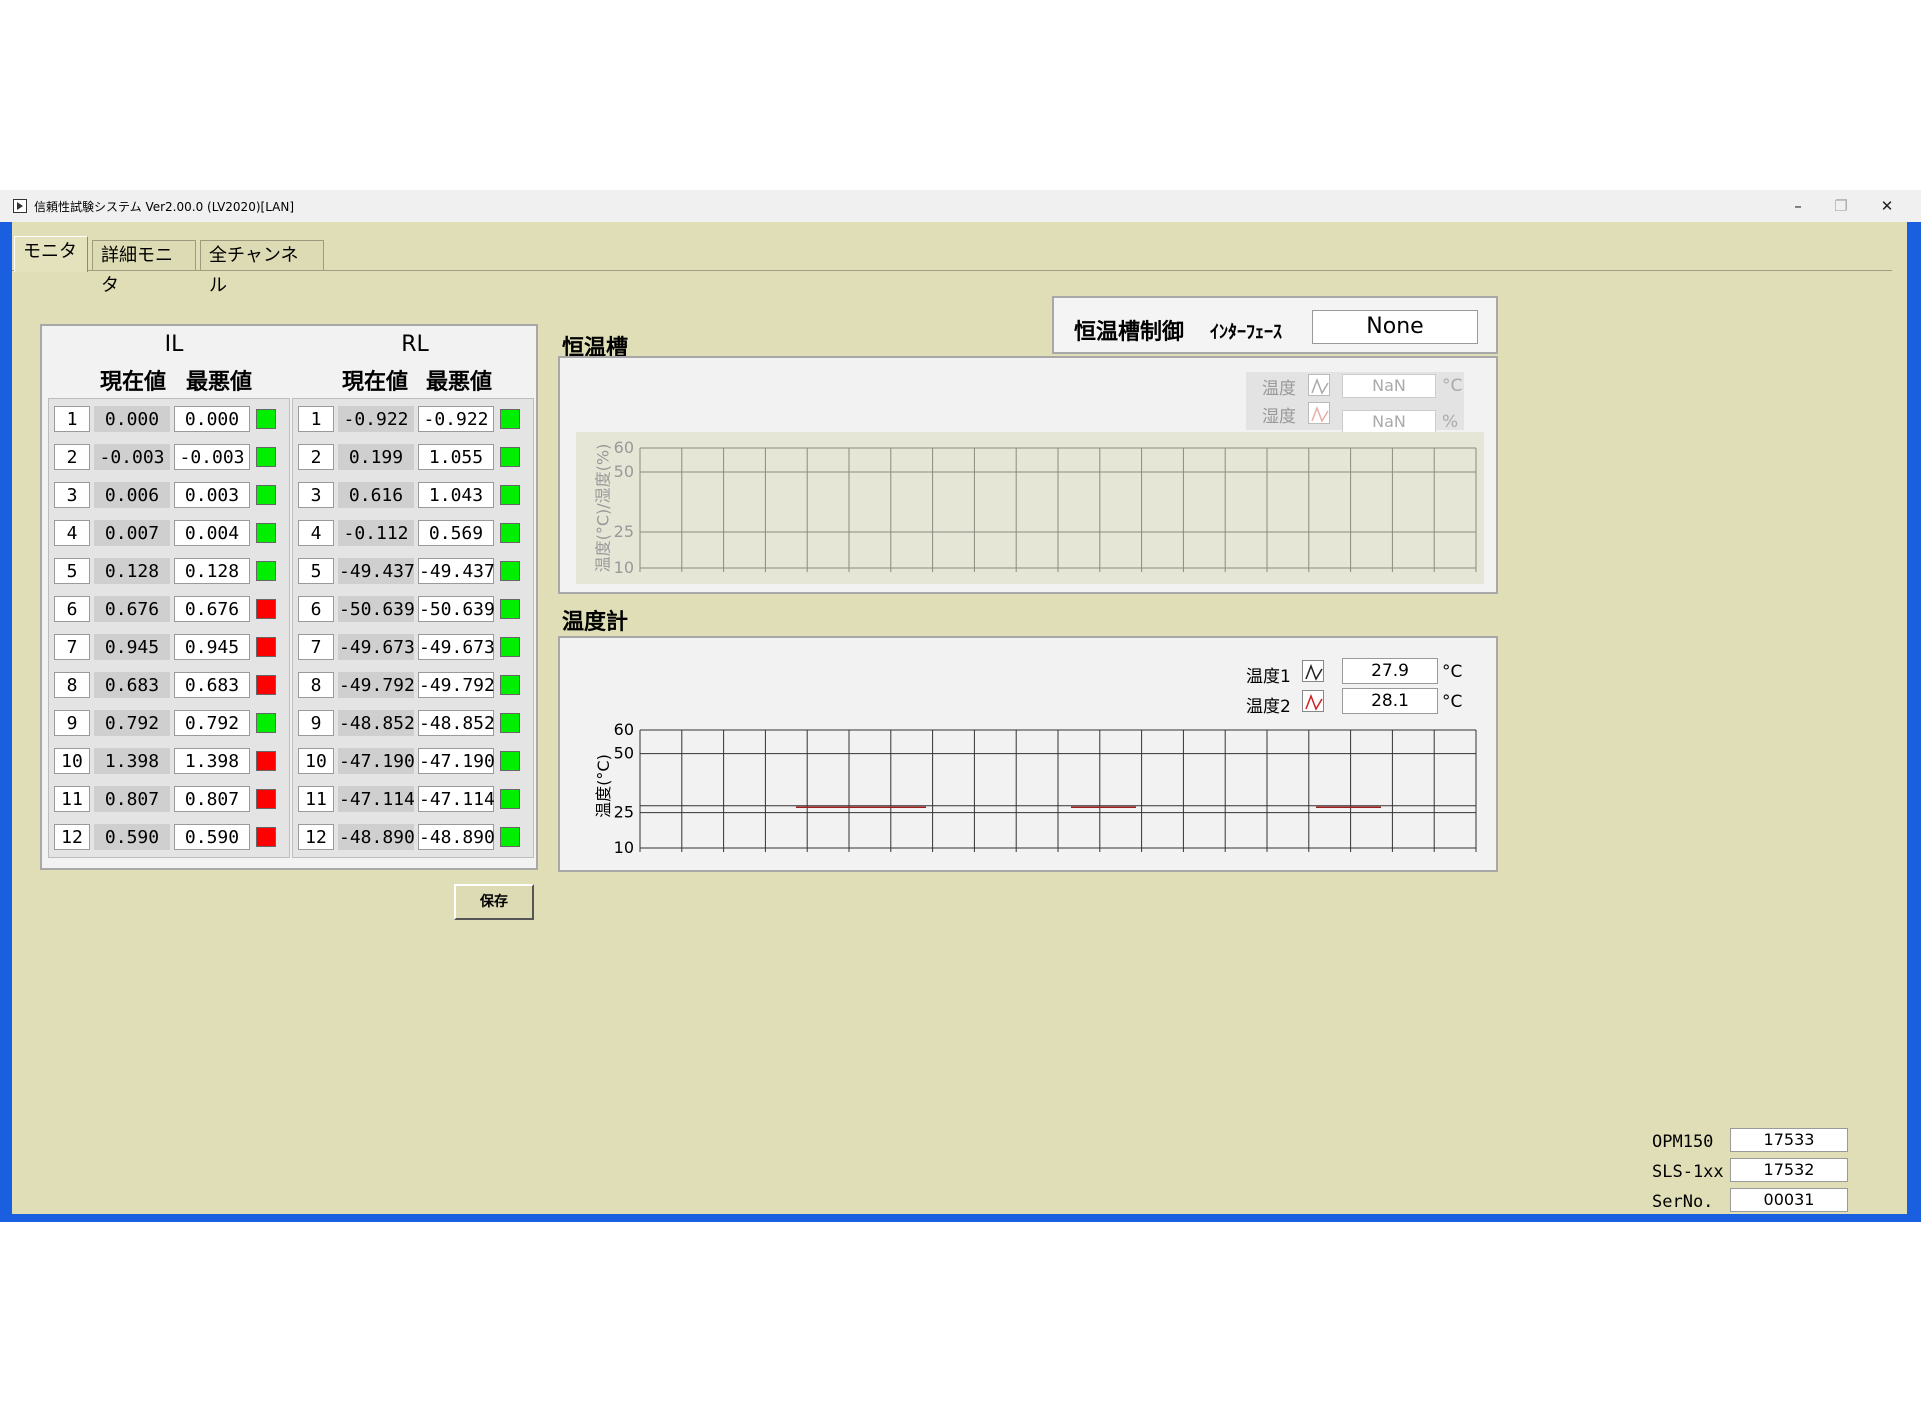 The image size is (1921, 1413). What do you see at coordinates (1313, 701) in the screenshot?
I see `t2-plot-icon` at bounding box center [1313, 701].